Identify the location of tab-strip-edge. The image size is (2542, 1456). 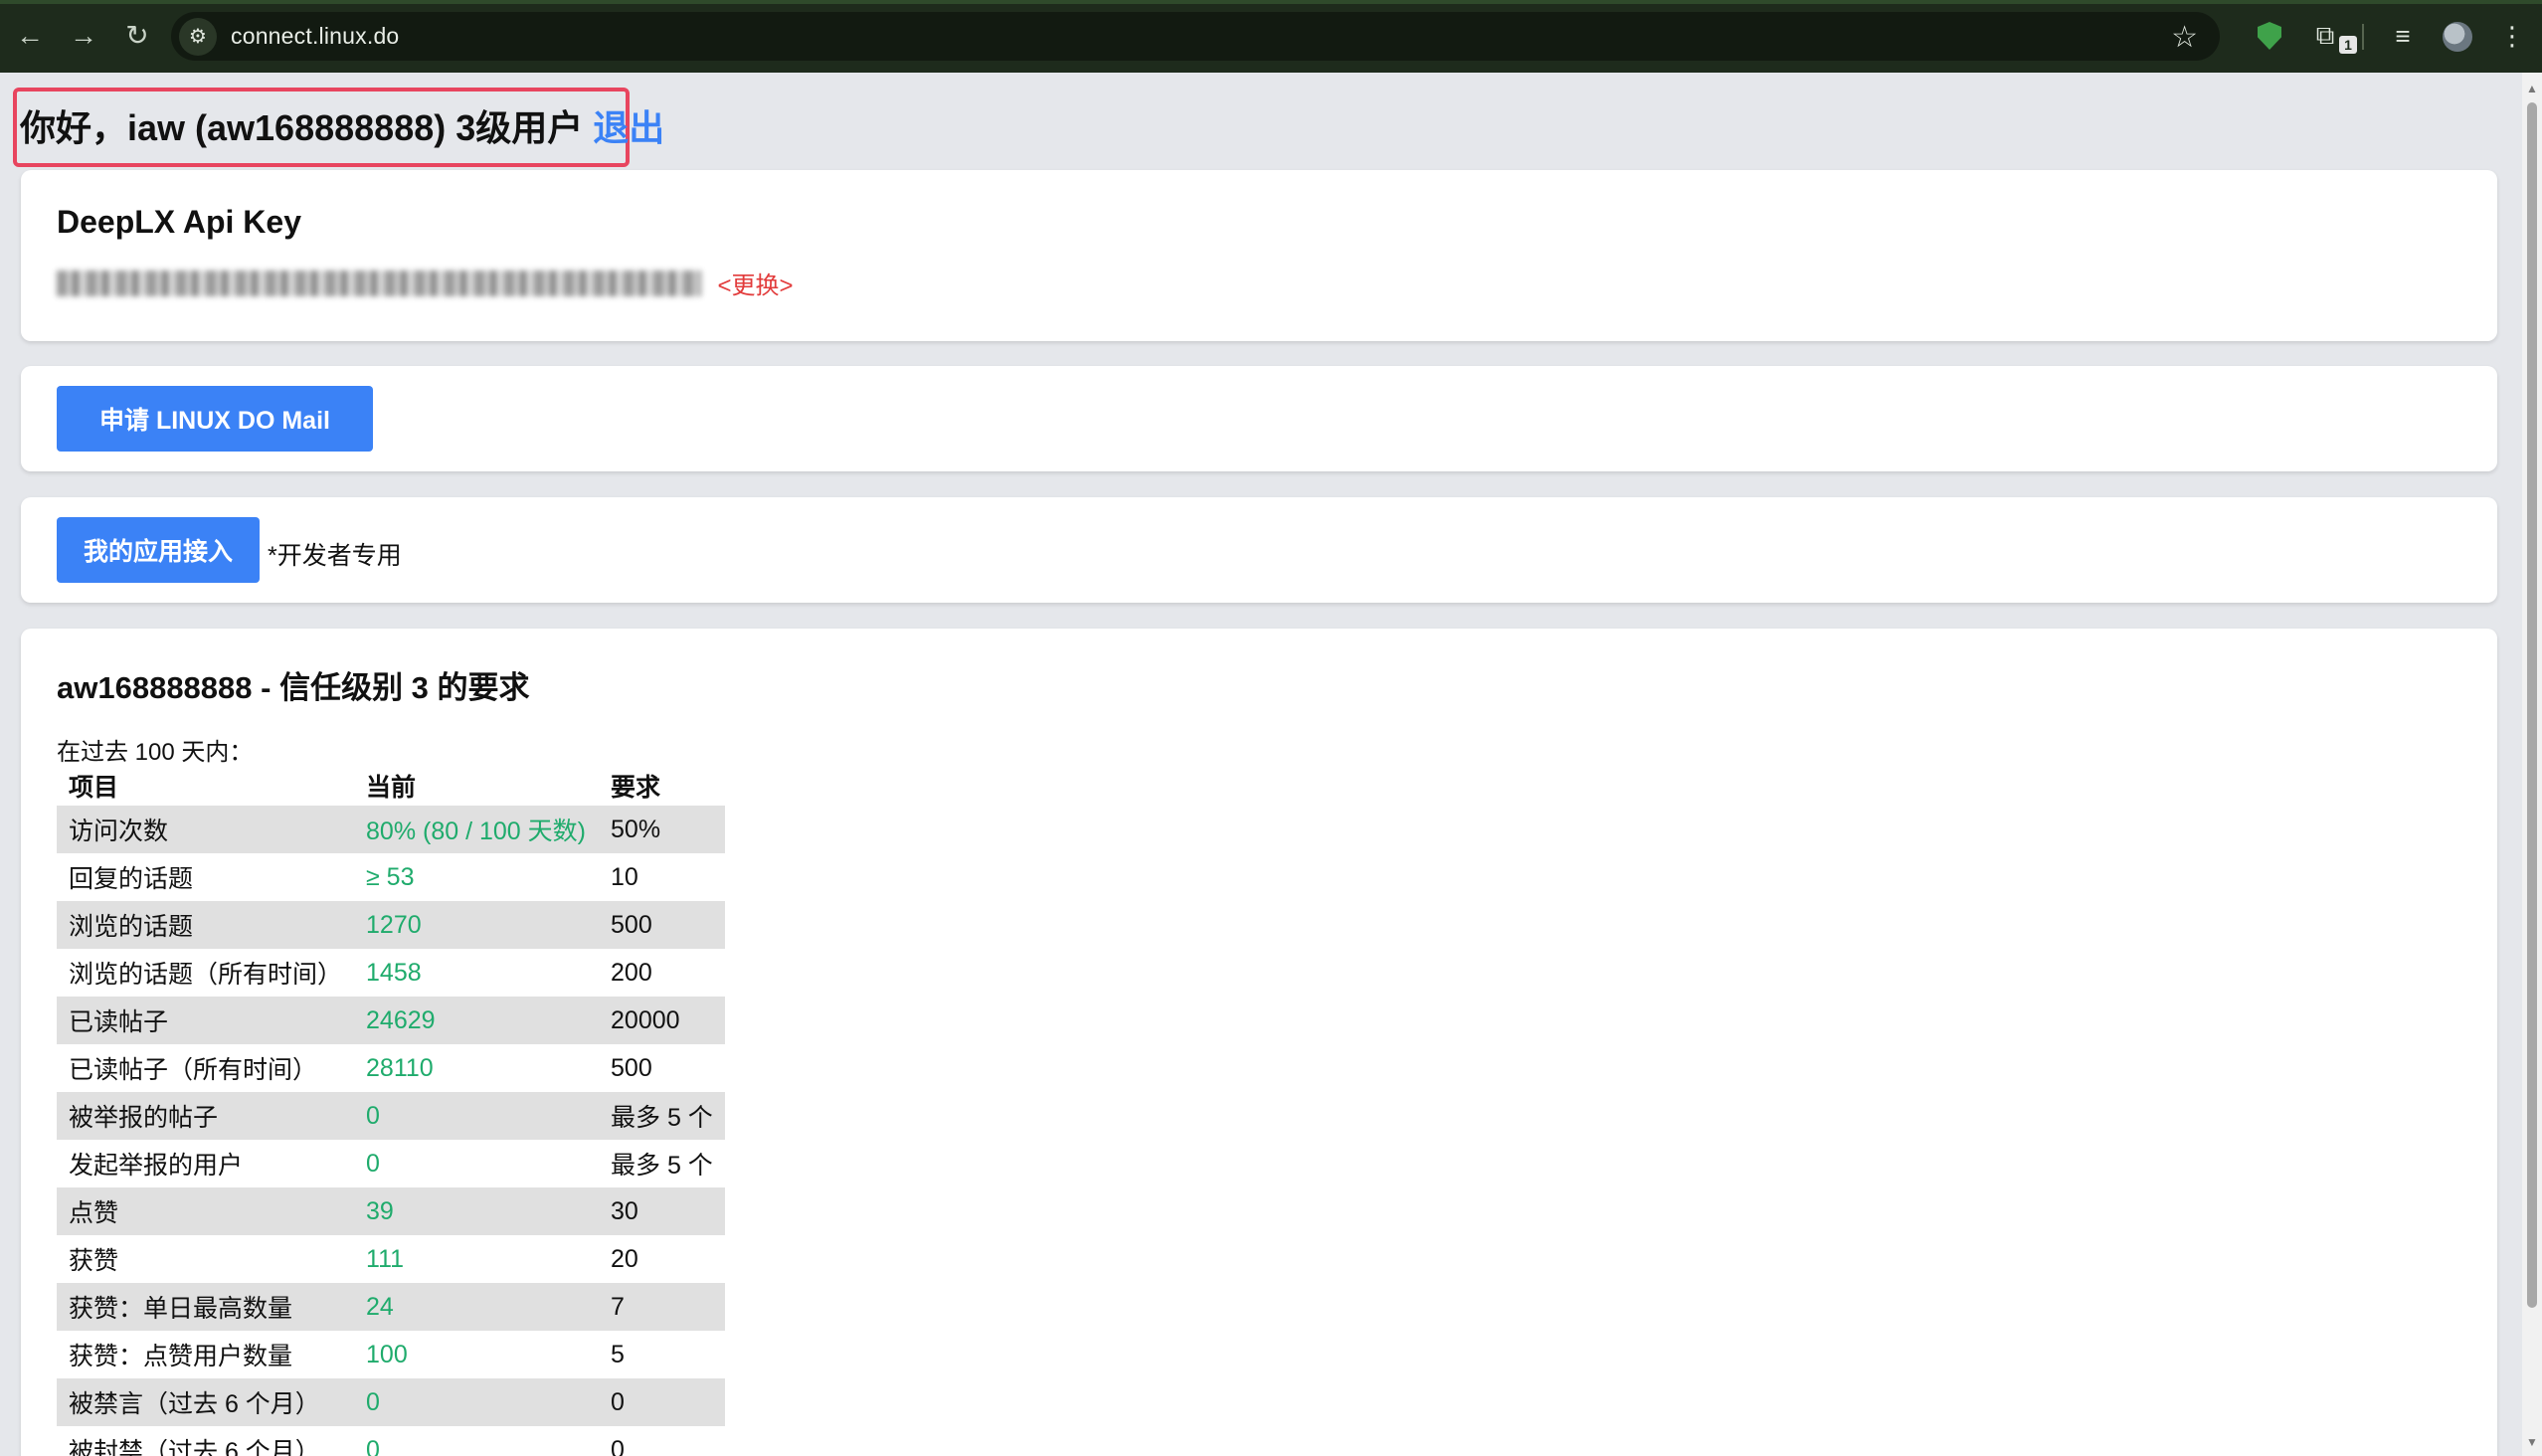
(1271, 2).